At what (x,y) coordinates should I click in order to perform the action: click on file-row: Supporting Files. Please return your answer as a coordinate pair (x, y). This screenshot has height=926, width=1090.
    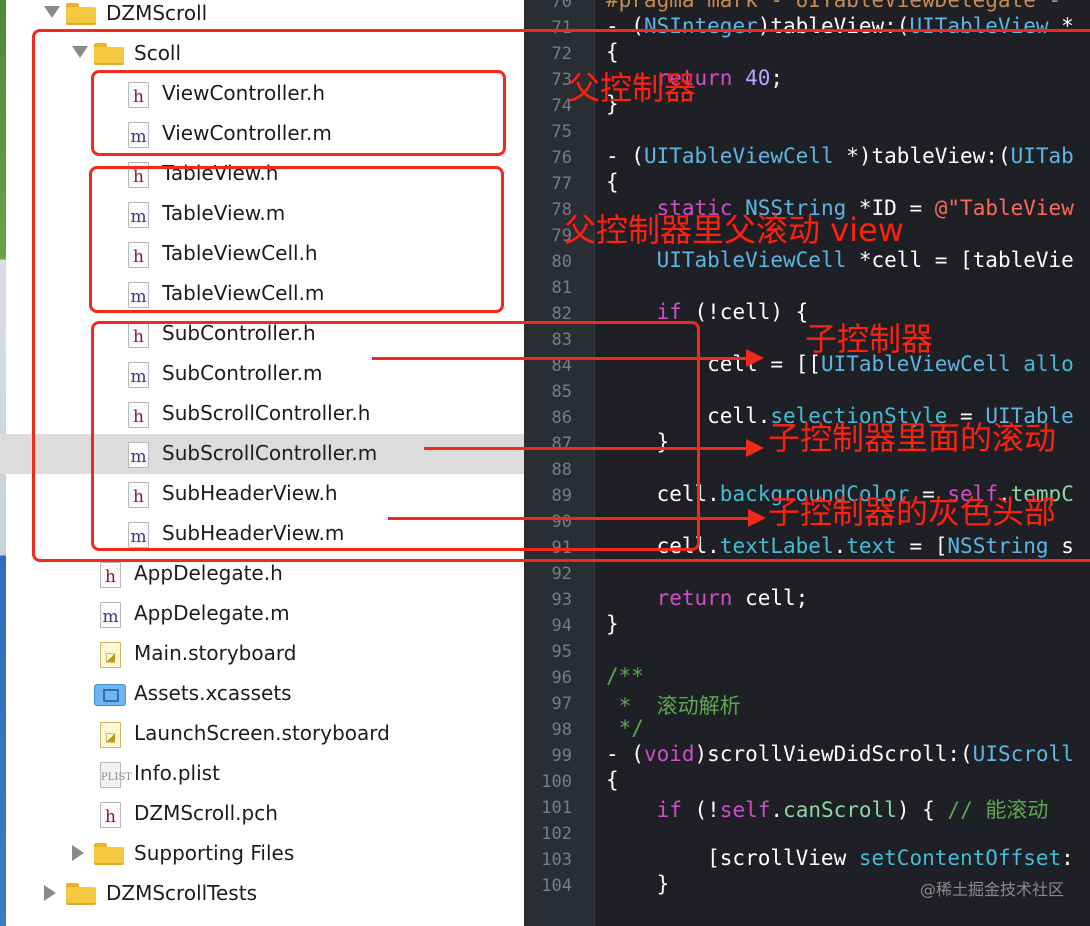
    Looking at the image, I should click on (262, 854).